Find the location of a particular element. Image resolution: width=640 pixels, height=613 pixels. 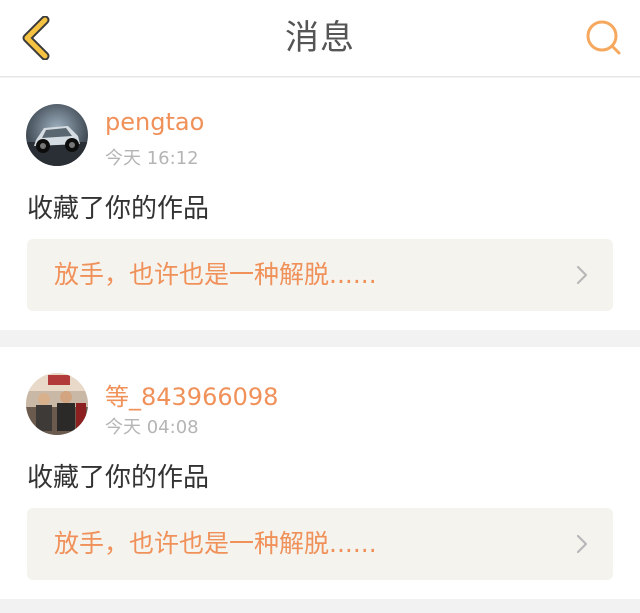

top-nav-bar: 消息 is located at coordinates (320, 38).